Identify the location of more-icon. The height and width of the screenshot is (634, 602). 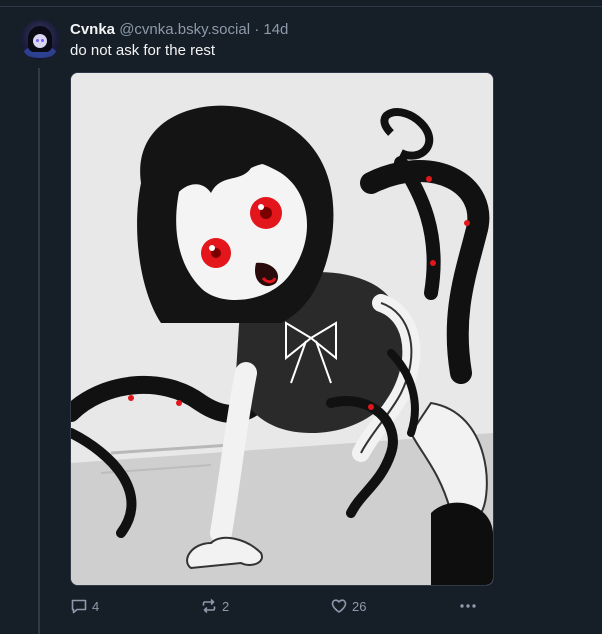
(468, 606).